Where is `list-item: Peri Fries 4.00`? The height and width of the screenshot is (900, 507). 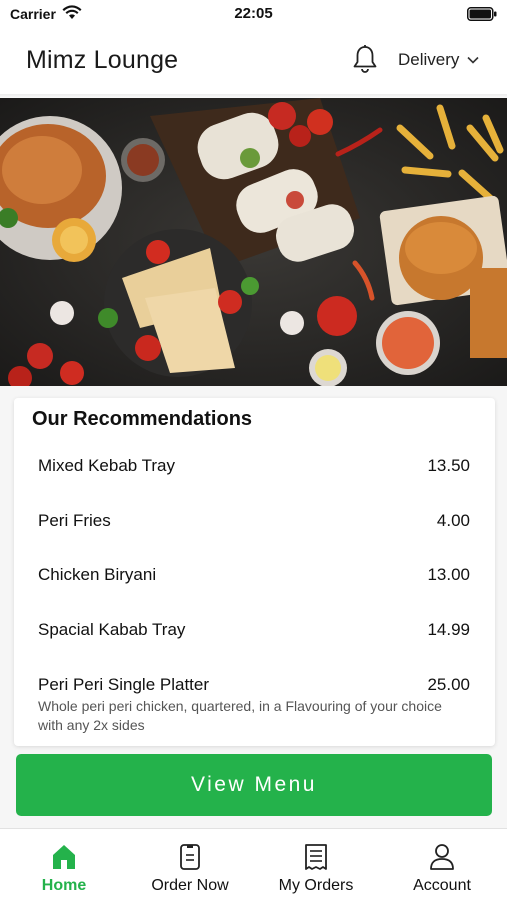
list-item: Peri Fries 4.00 is located at coordinates (254, 523).